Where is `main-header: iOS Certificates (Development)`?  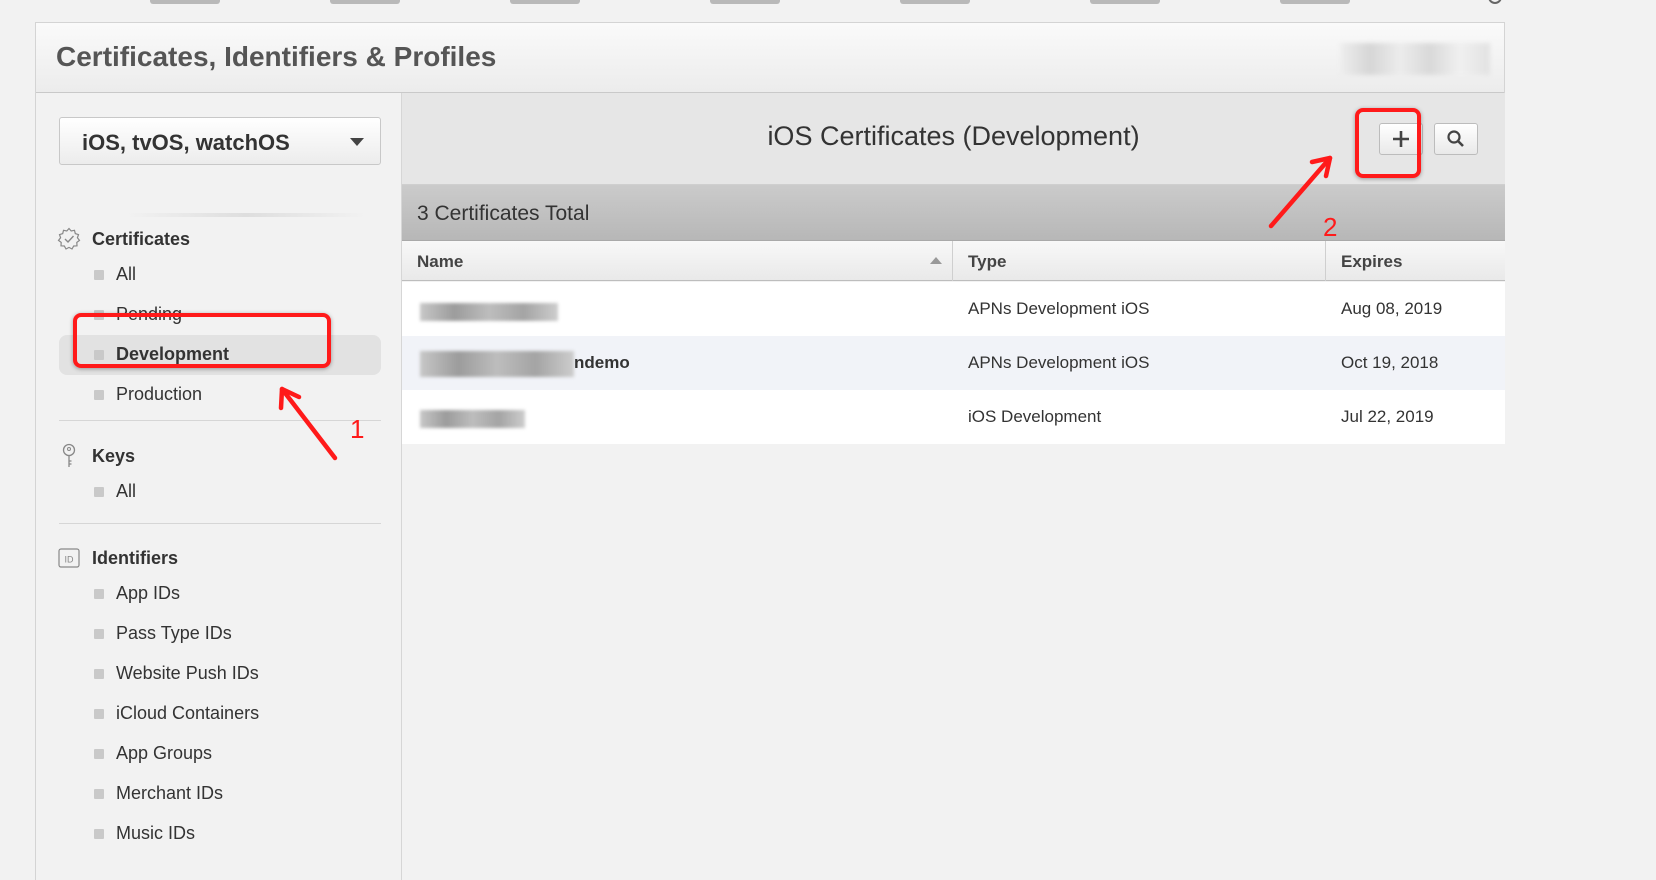
main-header: iOS Certificates (Development) is located at coordinates (953, 139).